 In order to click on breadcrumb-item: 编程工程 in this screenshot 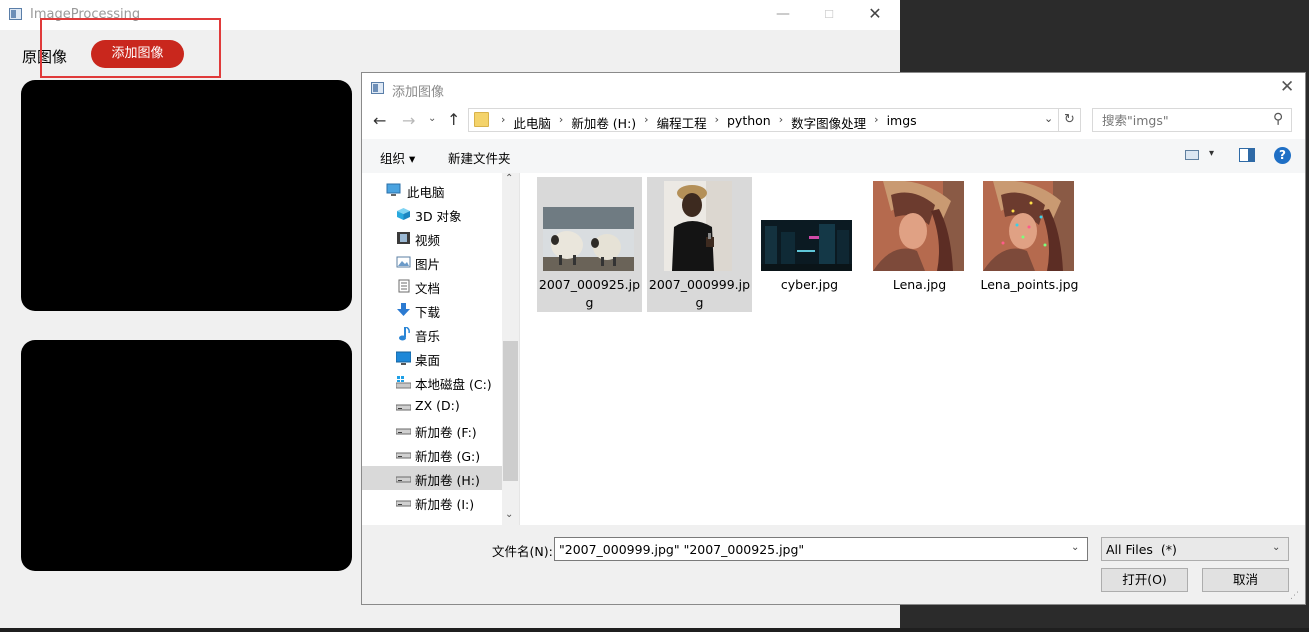, I will do `click(682, 122)`.